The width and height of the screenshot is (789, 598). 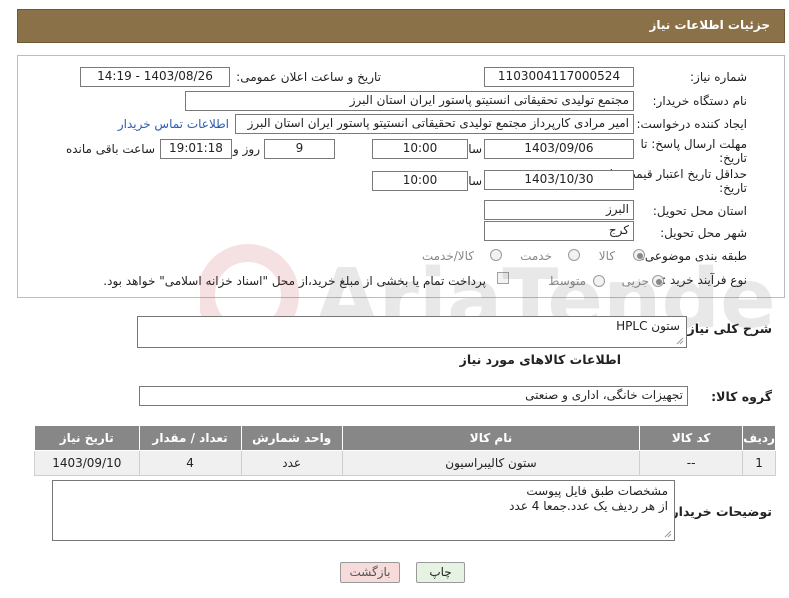 What do you see at coordinates (691, 438) in the screenshot?
I see `col-code-header: کد کالا` at bounding box center [691, 438].